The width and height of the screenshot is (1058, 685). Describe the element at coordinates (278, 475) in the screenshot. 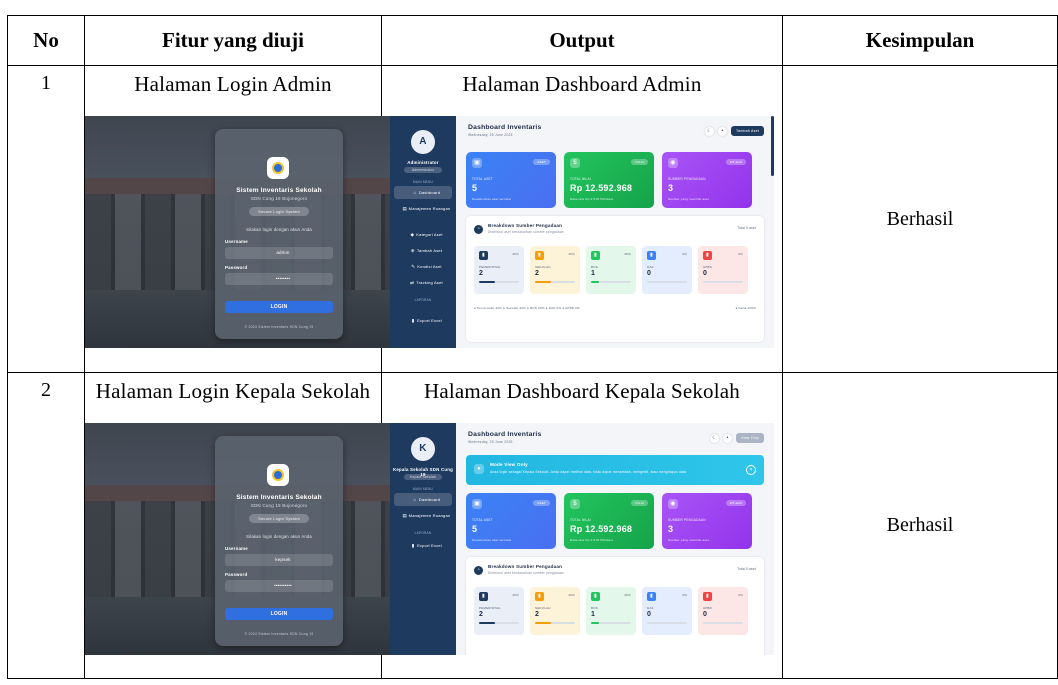

I see `school-logo-icon` at that location.